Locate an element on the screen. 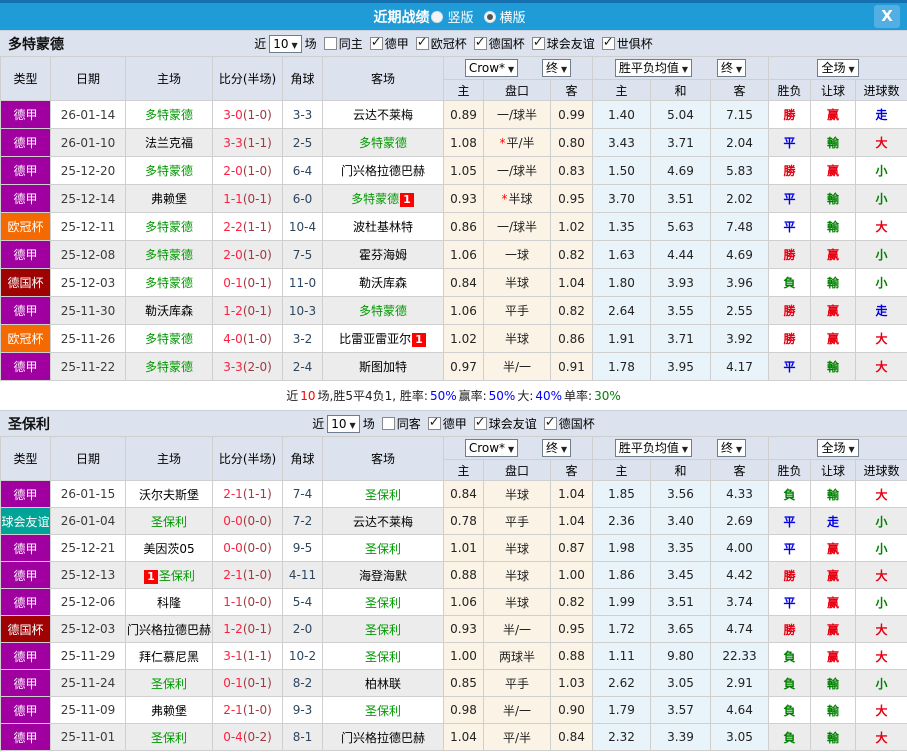 The image size is (907, 752). away-team-cell: 勒沃库森 is located at coordinates (383, 282).